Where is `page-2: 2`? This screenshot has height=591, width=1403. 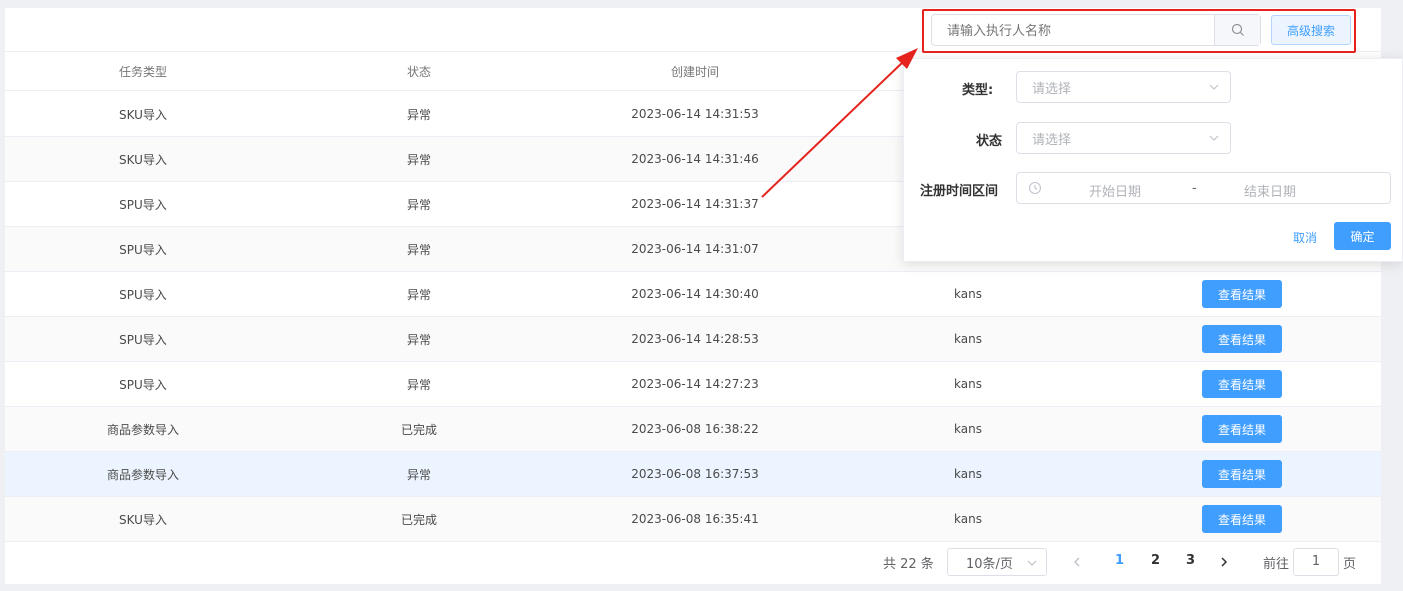
page-2: 2 is located at coordinates (1155, 560).